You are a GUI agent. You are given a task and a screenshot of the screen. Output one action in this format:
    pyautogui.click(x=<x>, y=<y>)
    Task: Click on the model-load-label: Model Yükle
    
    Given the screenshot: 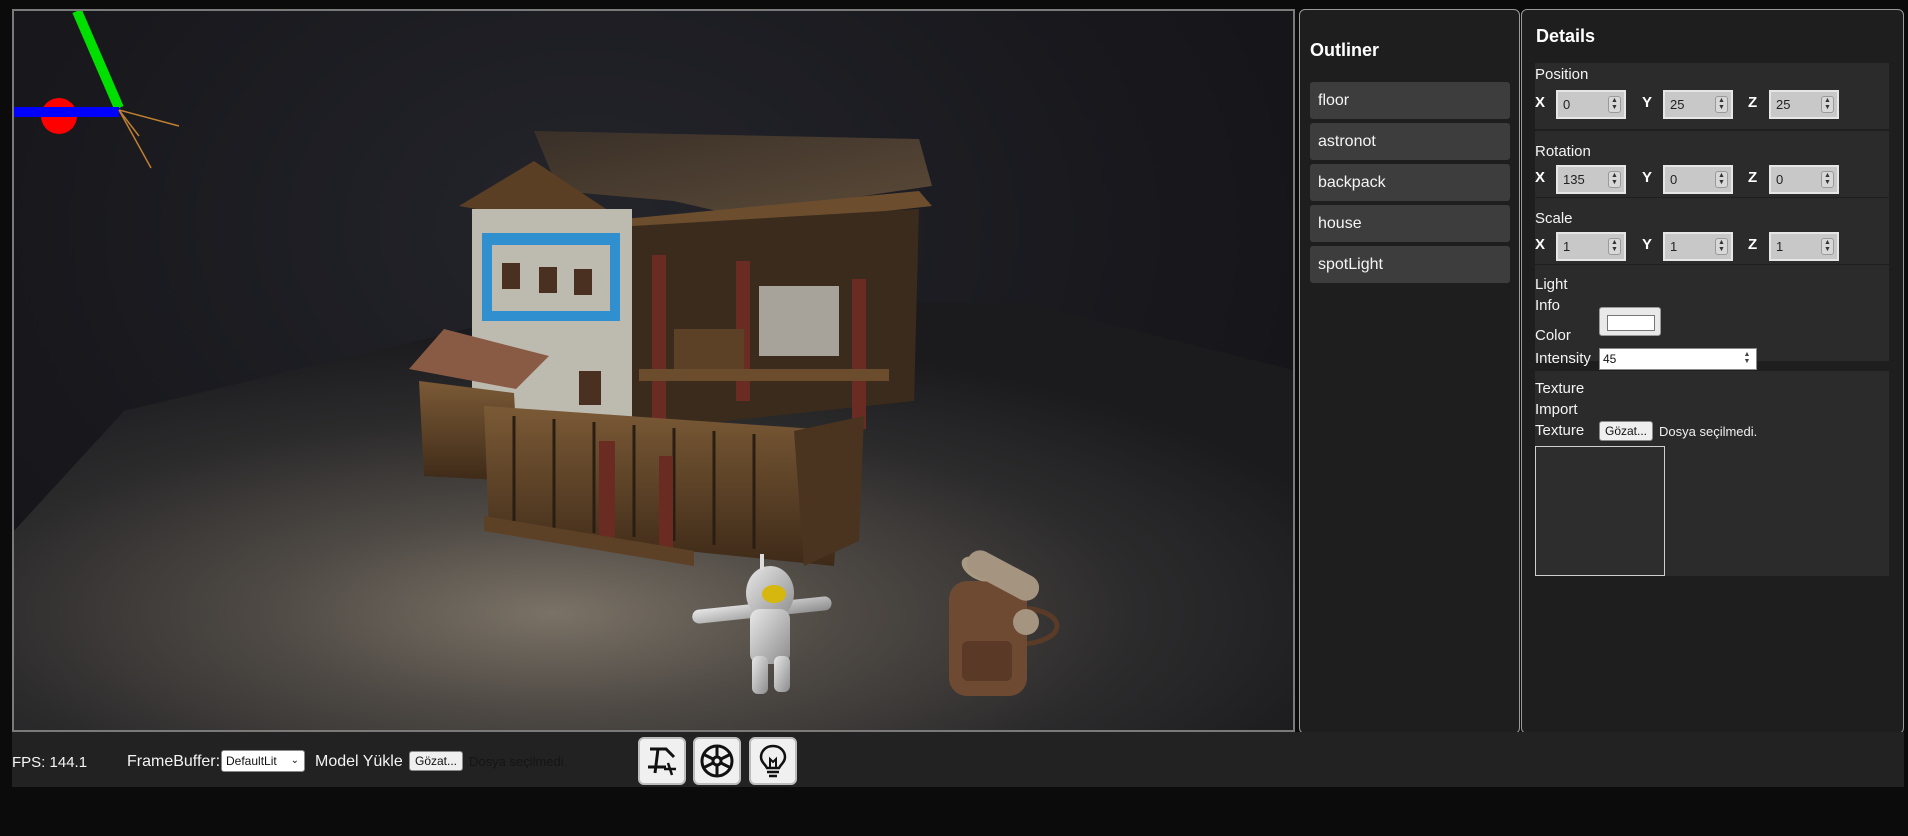 What is the action you would take?
    pyautogui.click(x=359, y=761)
    